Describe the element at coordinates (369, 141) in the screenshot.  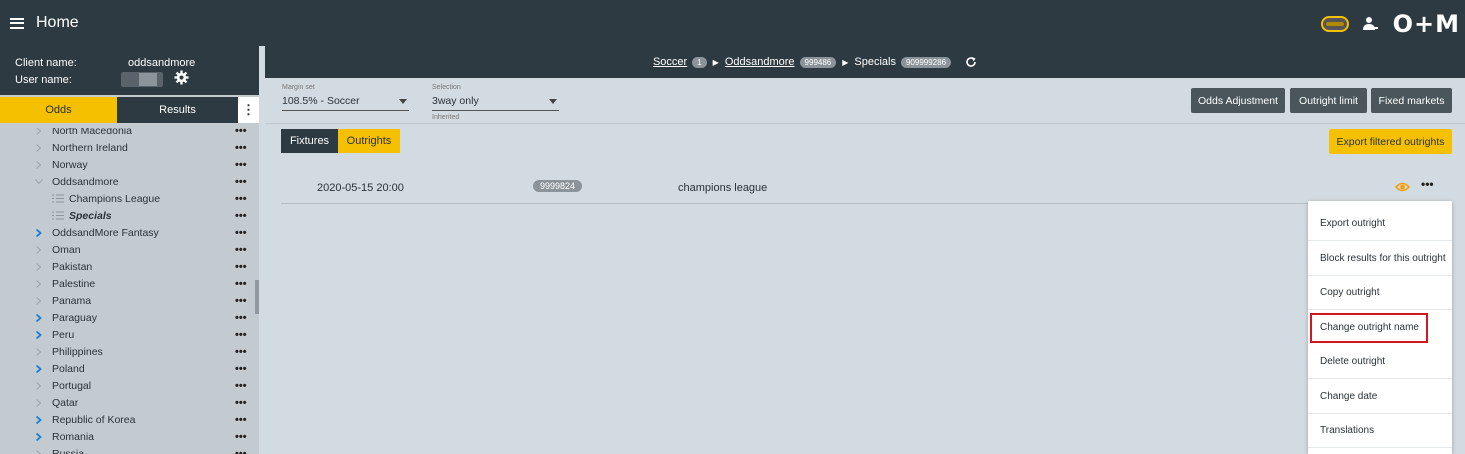
I see `tab-outrights: Outrights` at that location.